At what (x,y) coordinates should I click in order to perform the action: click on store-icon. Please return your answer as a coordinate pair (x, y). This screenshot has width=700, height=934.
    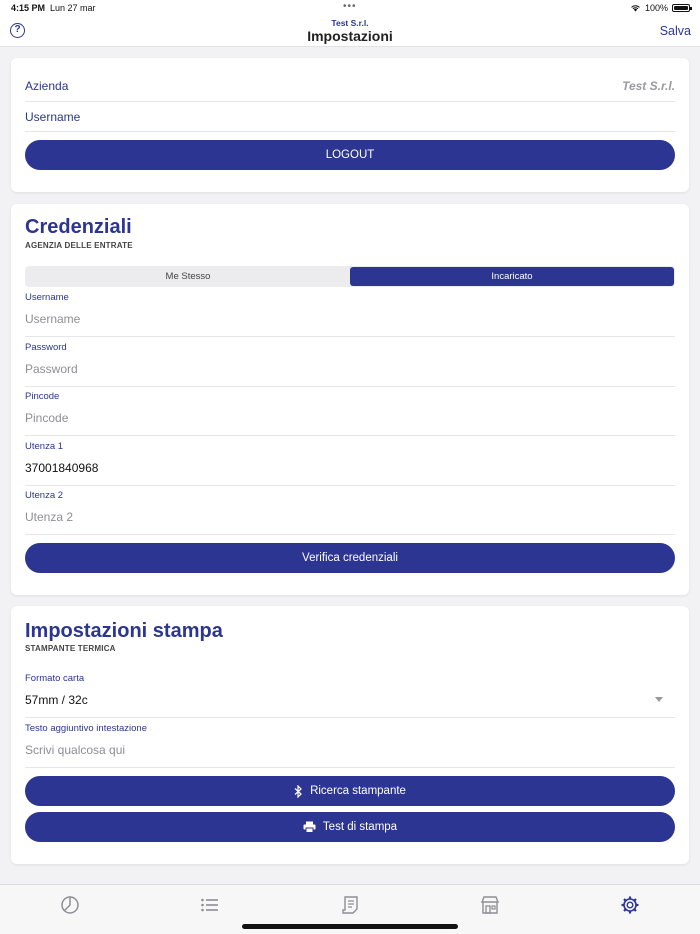
    Looking at the image, I should click on (490, 905).